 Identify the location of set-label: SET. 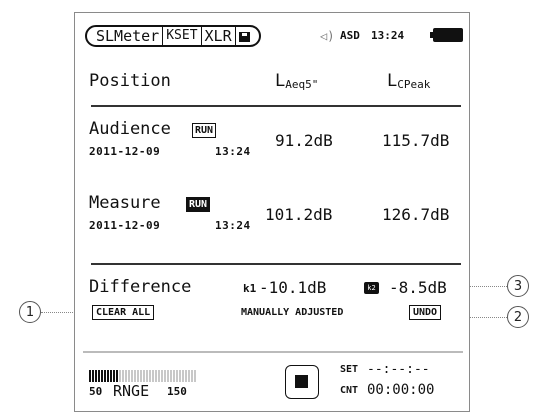
(349, 369).